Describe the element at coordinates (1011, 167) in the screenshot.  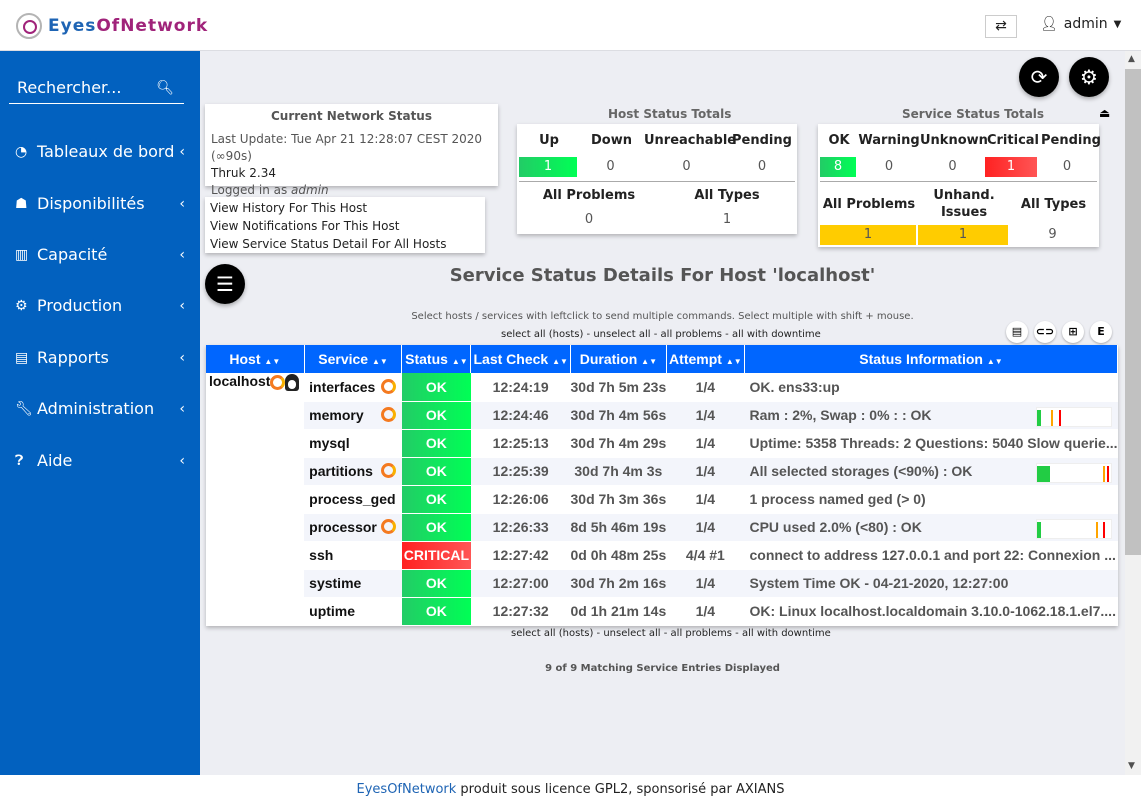
I see `value-critical: 1` at that location.